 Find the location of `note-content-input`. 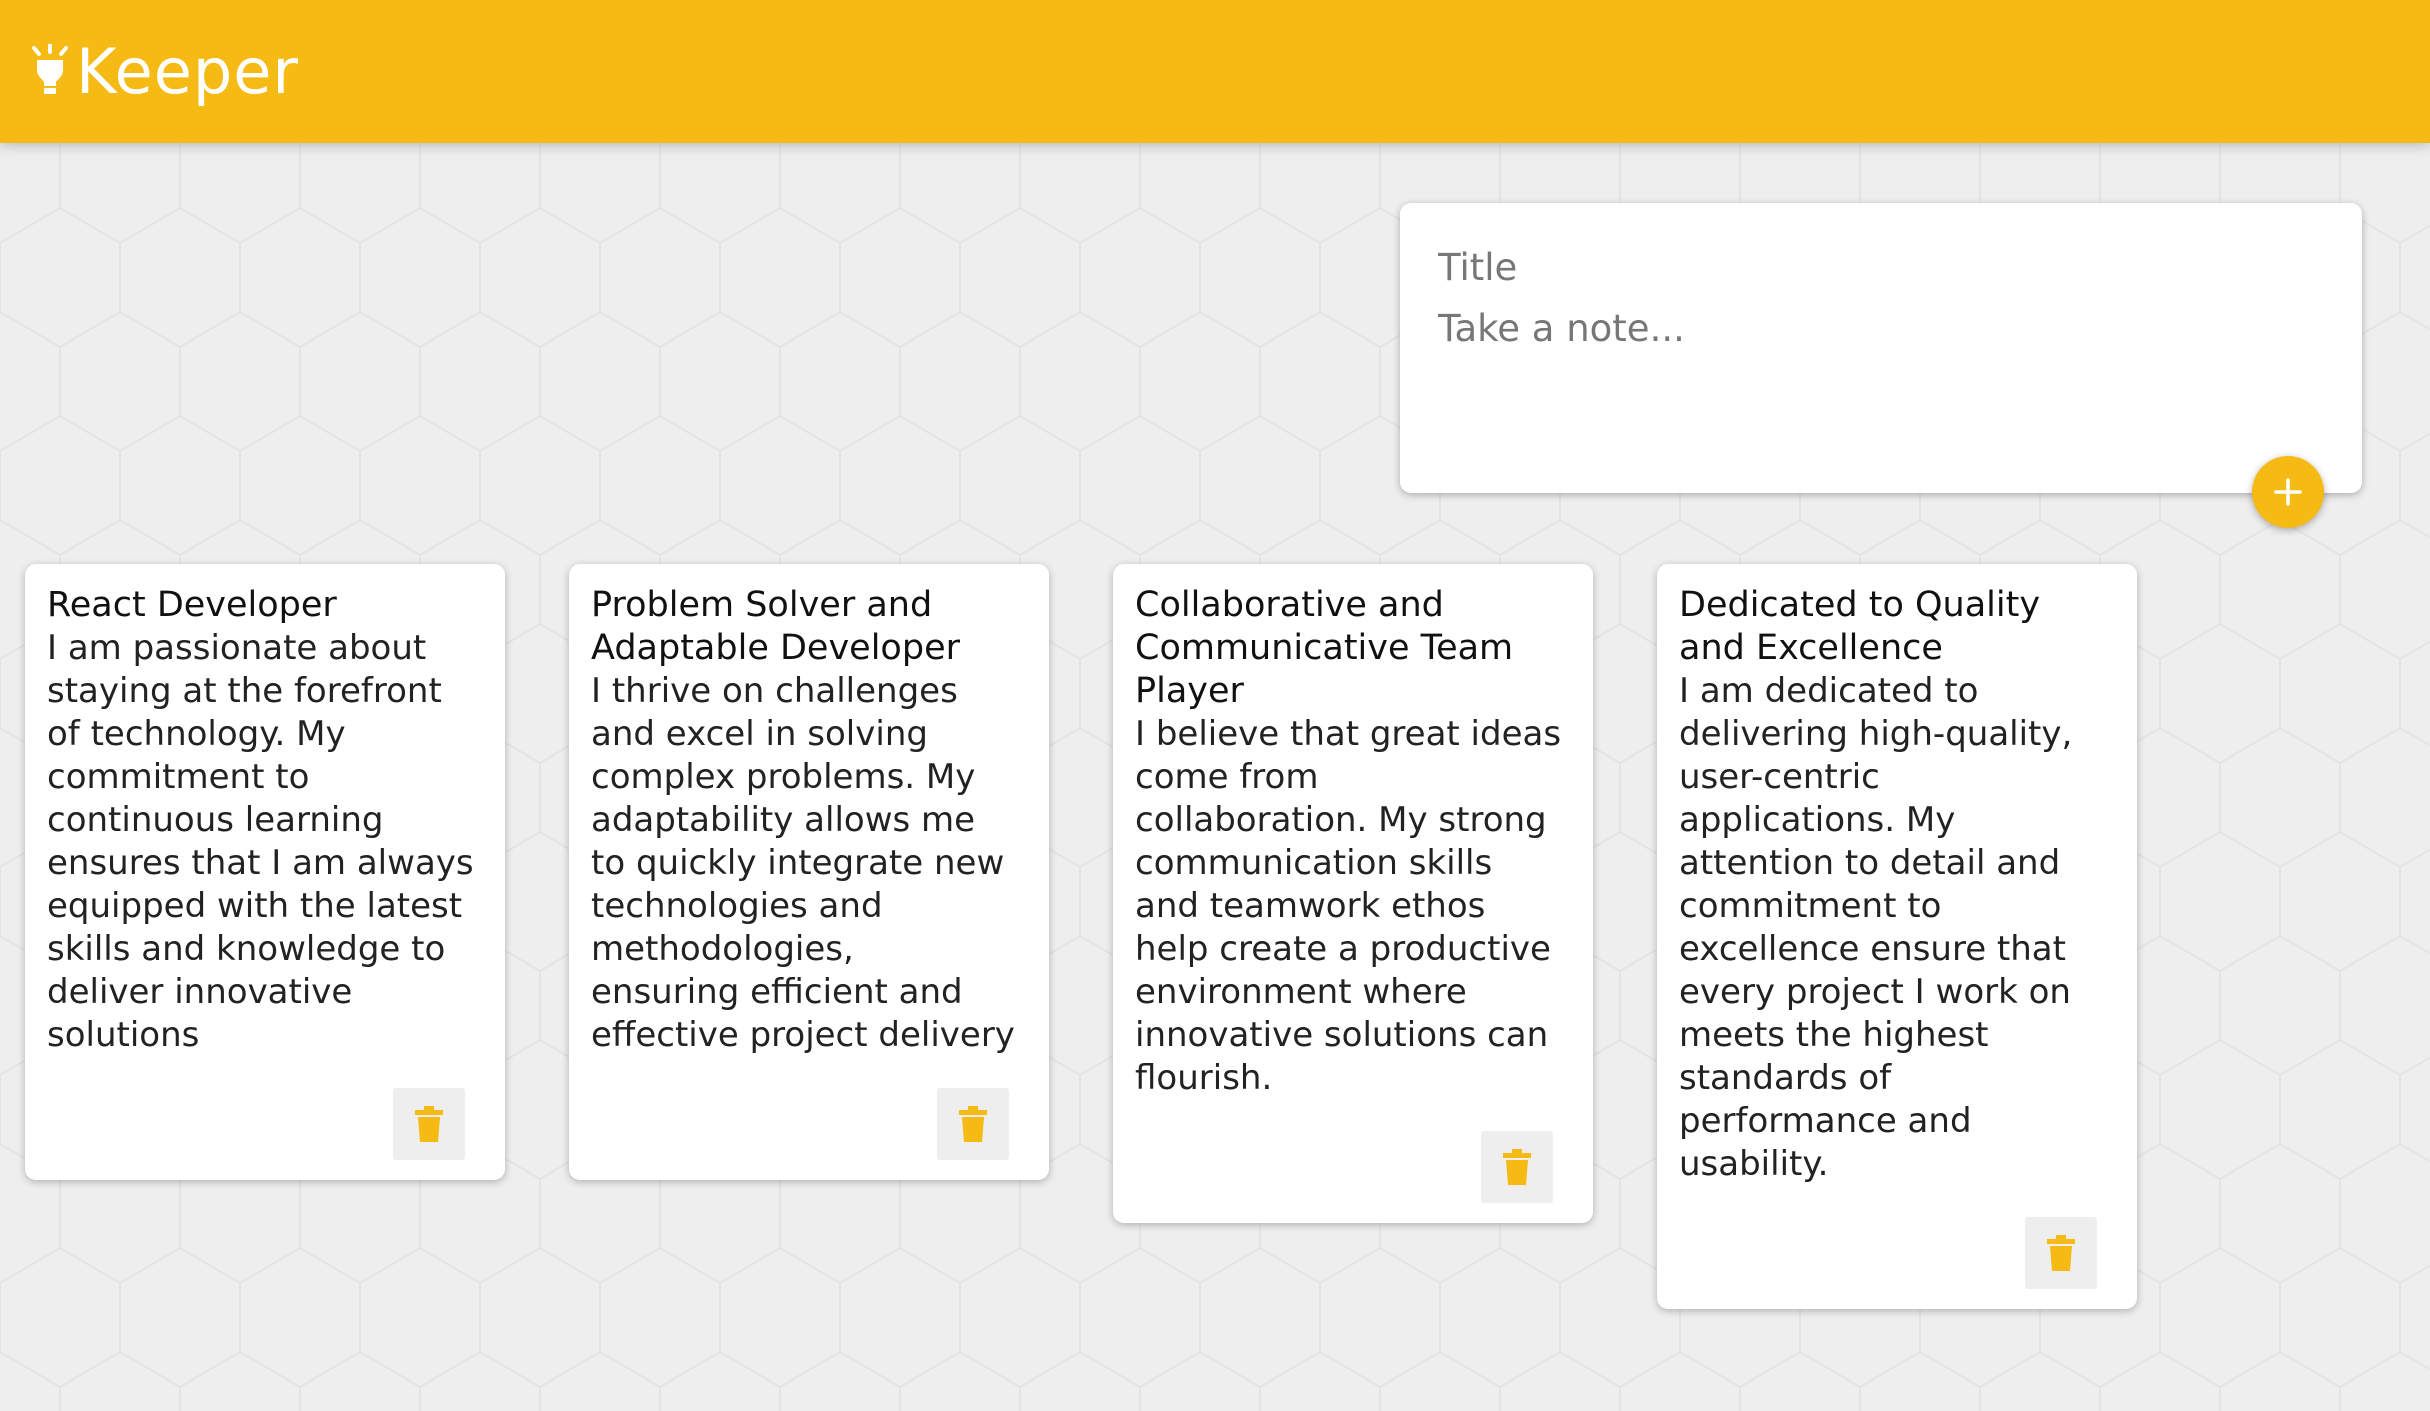

note-content-input is located at coordinates (1878, 371).